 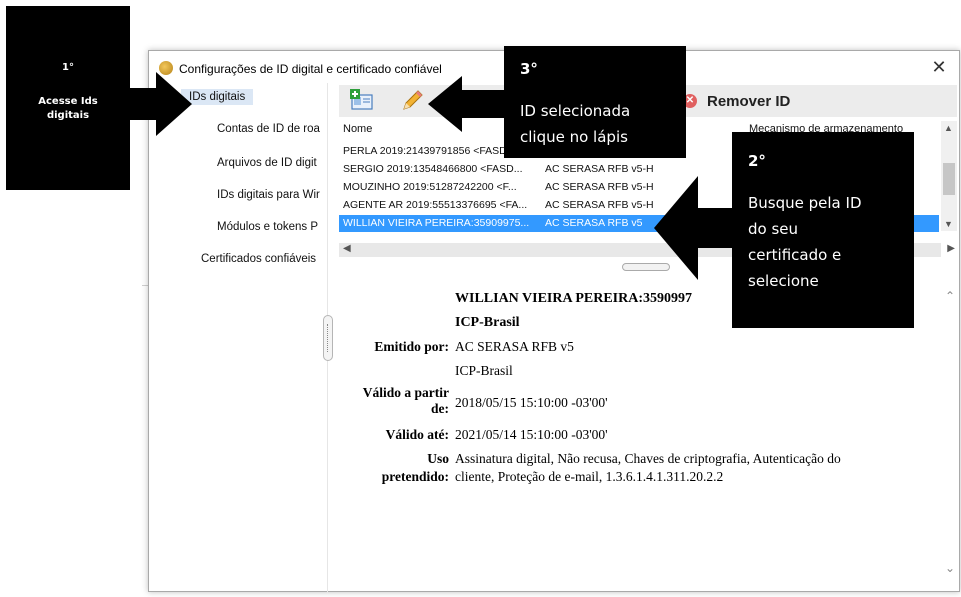 What do you see at coordinates (267, 227) in the screenshot?
I see `nav-item-pkcs-modules: Módulos e tokens P` at bounding box center [267, 227].